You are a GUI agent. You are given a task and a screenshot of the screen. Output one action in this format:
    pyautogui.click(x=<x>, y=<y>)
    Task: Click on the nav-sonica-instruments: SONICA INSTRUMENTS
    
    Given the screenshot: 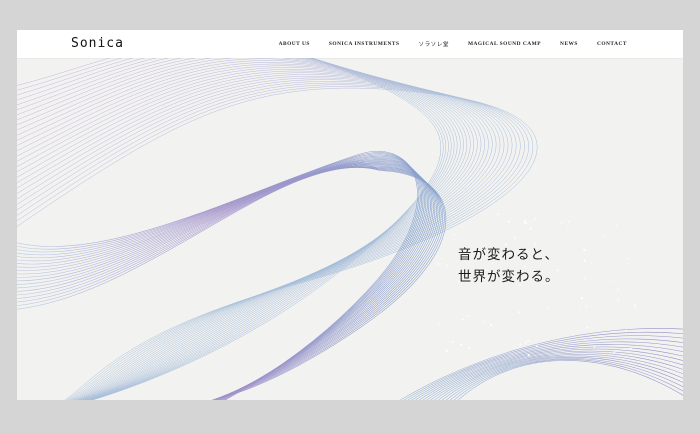 What is the action you would take?
    pyautogui.click(x=364, y=44)
    